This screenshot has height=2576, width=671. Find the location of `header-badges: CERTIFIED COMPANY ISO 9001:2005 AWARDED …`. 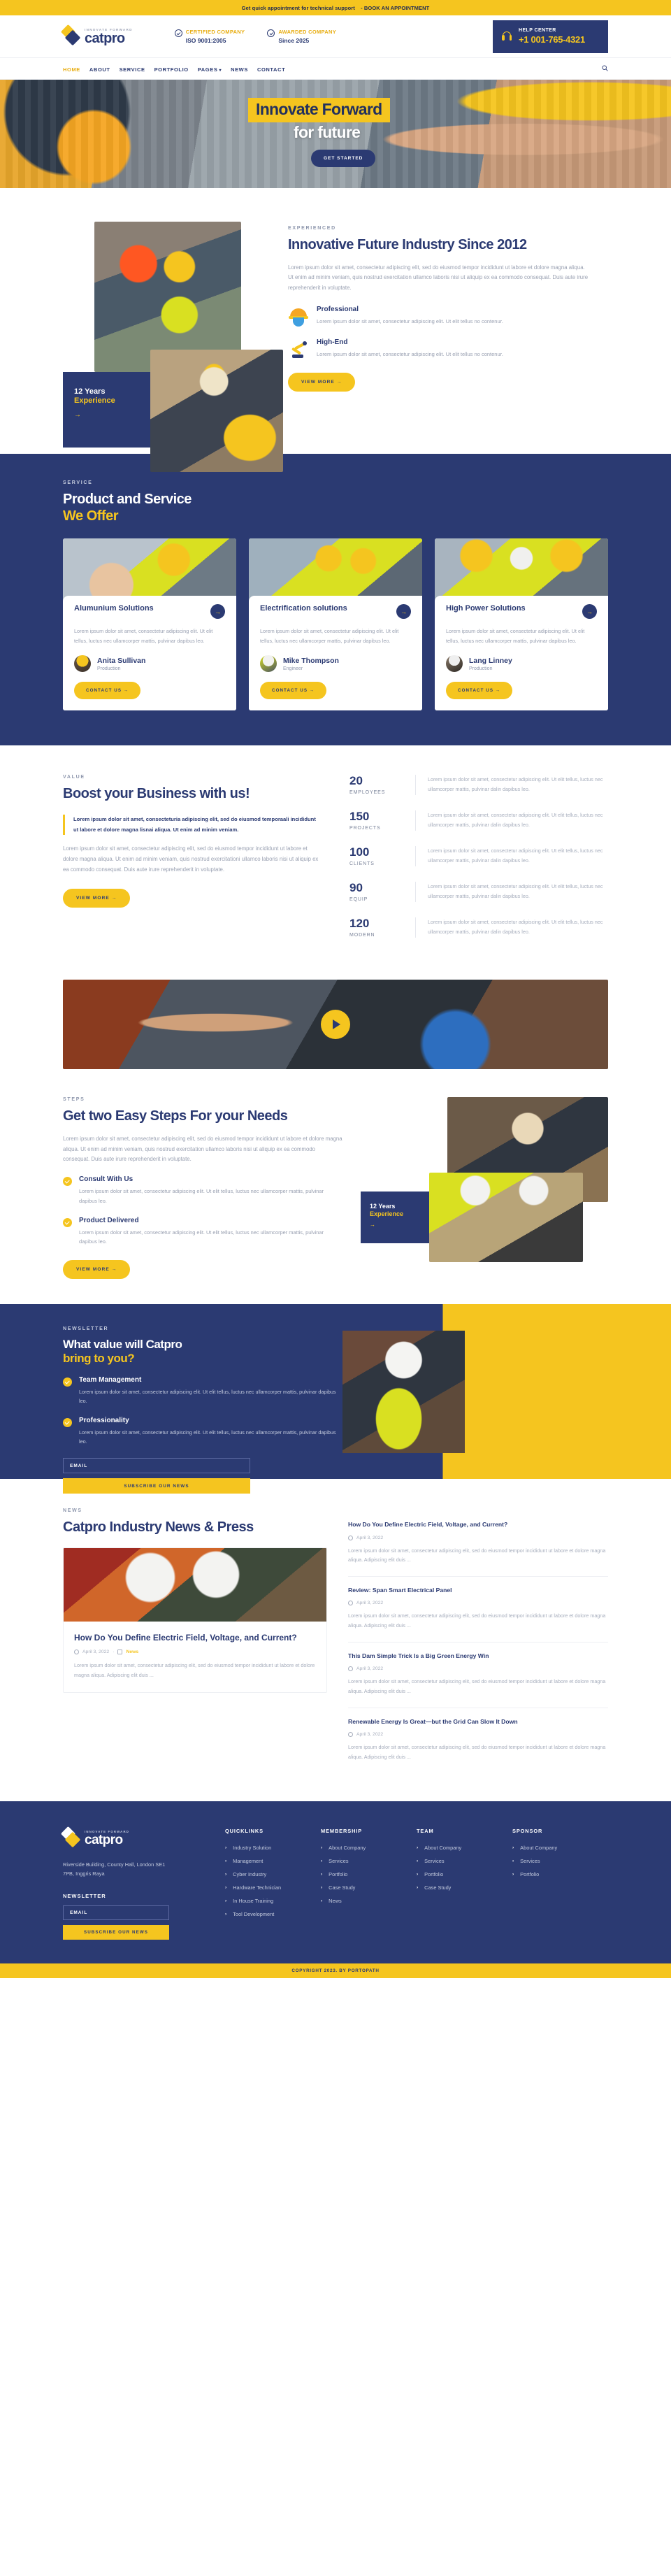

header-badges: CERTIFIED COMPANY ISO 9001:2005 AWARDED … is located at coordinates (255, 36).